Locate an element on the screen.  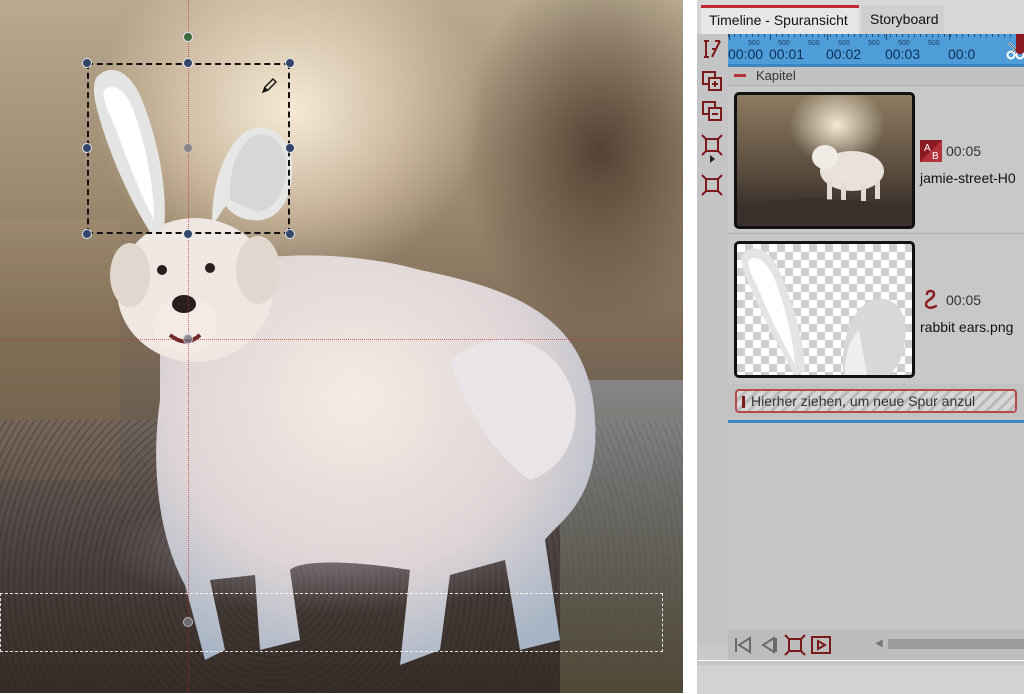
play-from-cursor-icon is located at coordinates (821, 645).